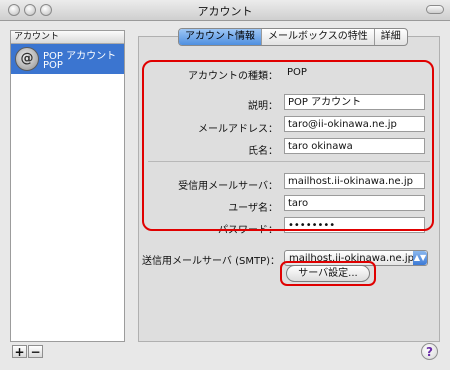 The image size is (450, 370). Describe the element at coordinates (318, 37) in the screenshot. I see `tab-mailbox-behaviors: メールボックスの特性` at that location.